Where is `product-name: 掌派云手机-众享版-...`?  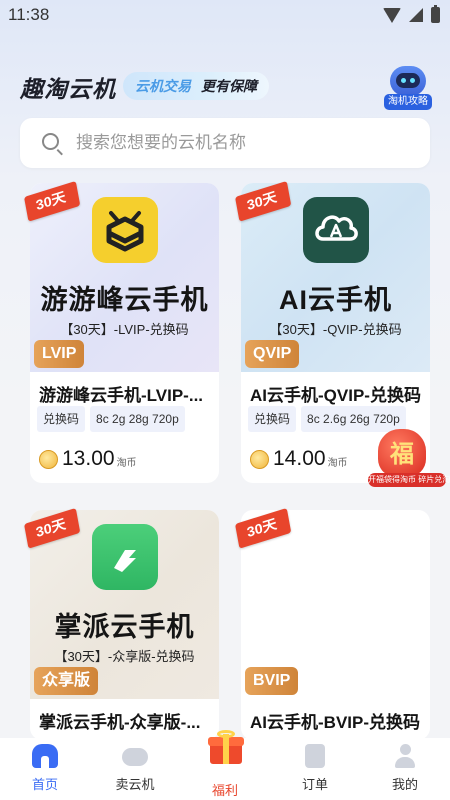
product-name: 掌派云手机-众享版-... is located at coordinates (120, 722).